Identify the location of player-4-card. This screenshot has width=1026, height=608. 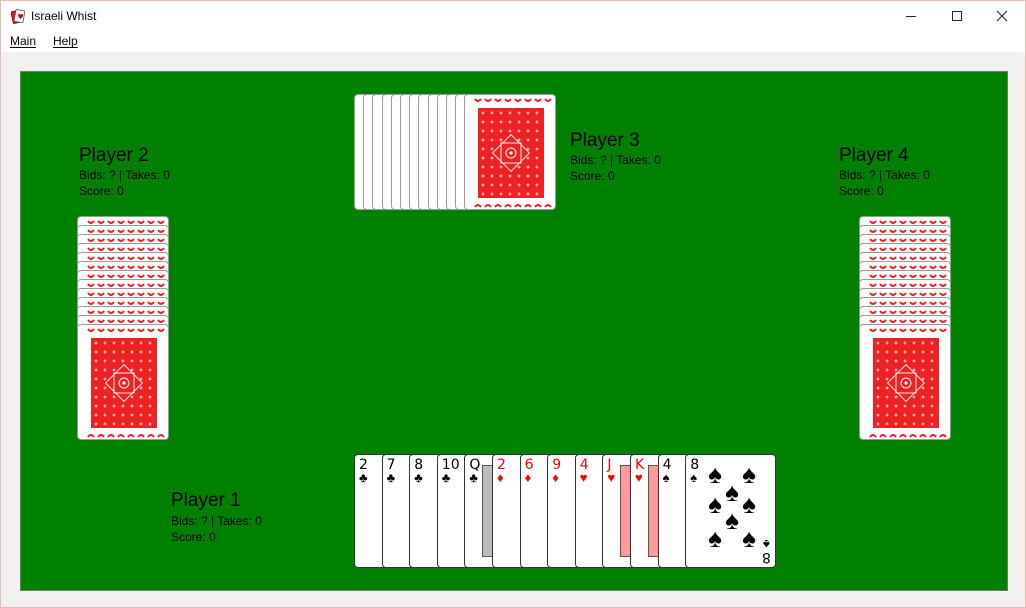
(905, 382).